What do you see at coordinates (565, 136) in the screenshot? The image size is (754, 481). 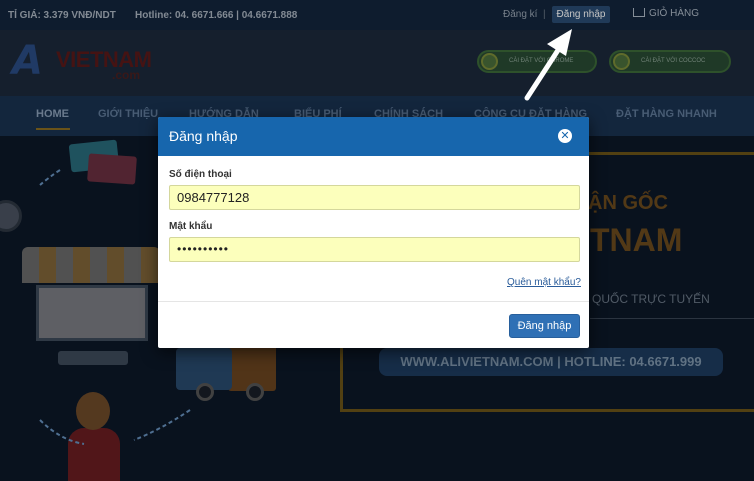 I see `close-icon: ✕` at bounding box center [565, 136].